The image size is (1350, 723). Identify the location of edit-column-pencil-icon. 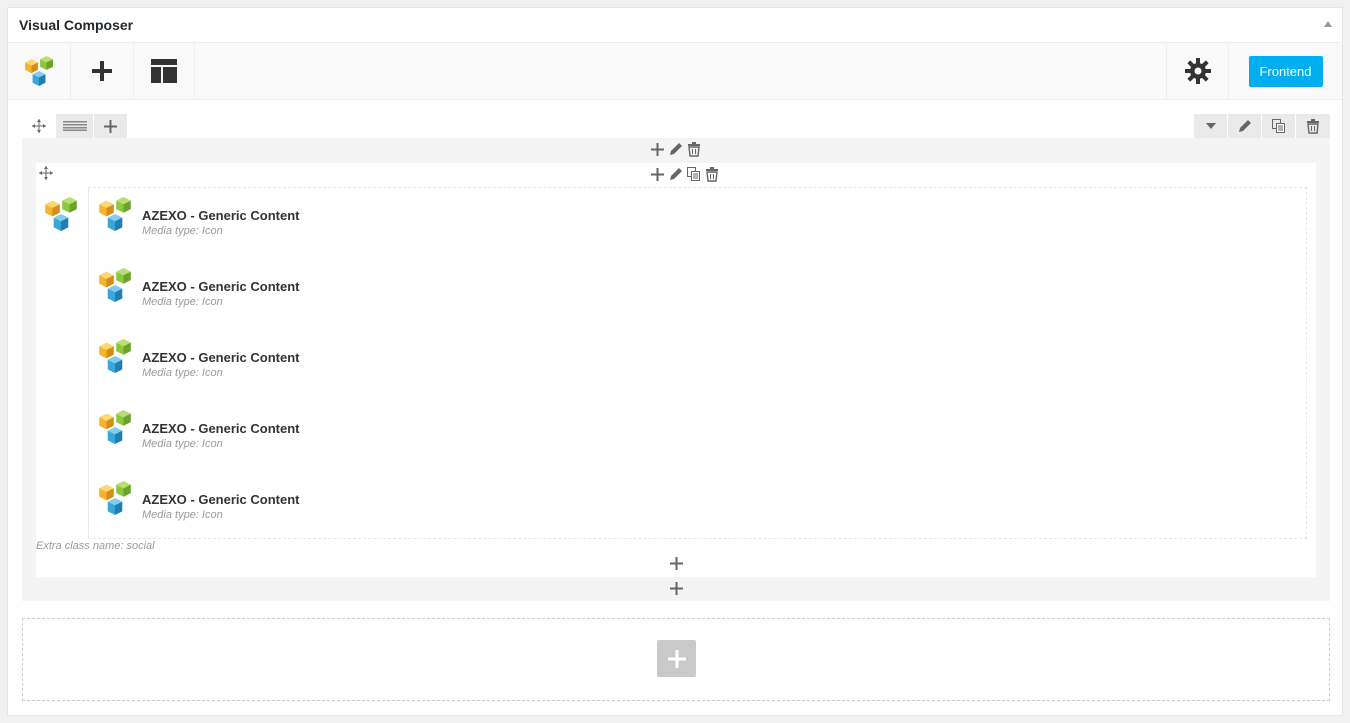
(675, 149).